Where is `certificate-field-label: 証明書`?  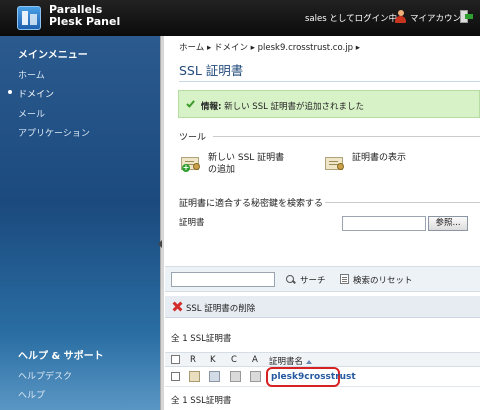
certificate-field-label: 証明書 is located at coordinates (192, 223).